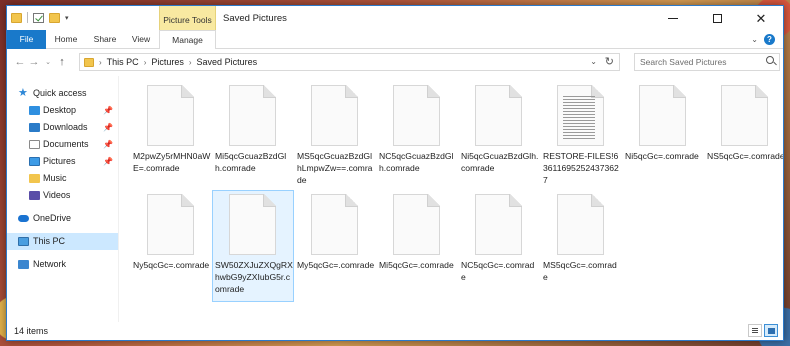  What do you see at coordinates (89, 62) in the screenshot?
I see `location-folder-icon` at bounding box center [89, 62].